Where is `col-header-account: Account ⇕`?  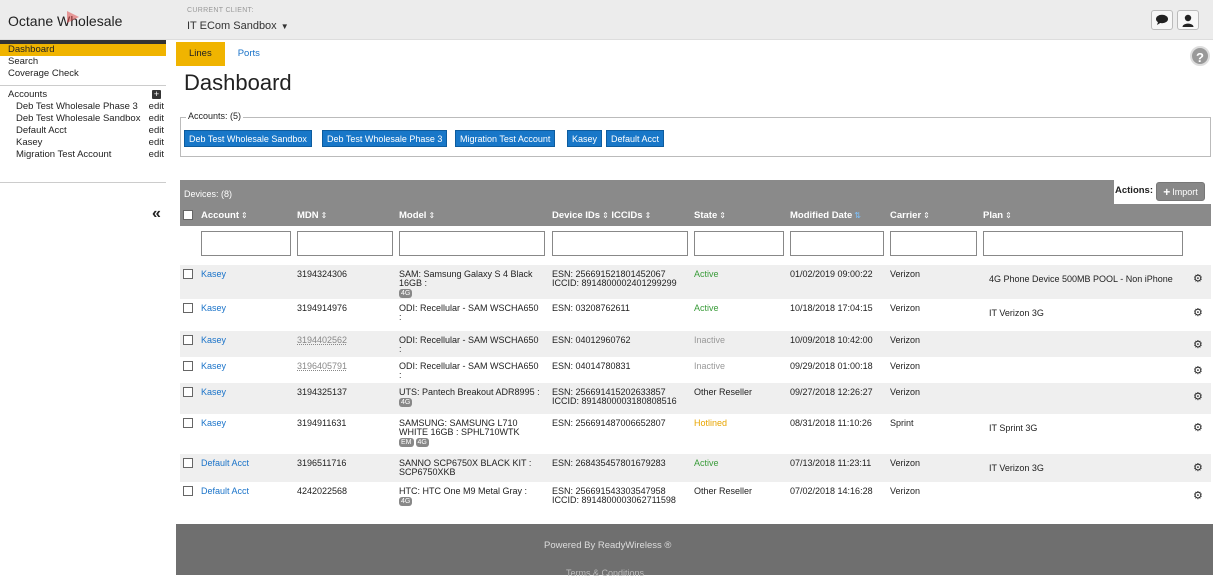
col-header-account: Account ⇕ is located at coordinates (224, 215).